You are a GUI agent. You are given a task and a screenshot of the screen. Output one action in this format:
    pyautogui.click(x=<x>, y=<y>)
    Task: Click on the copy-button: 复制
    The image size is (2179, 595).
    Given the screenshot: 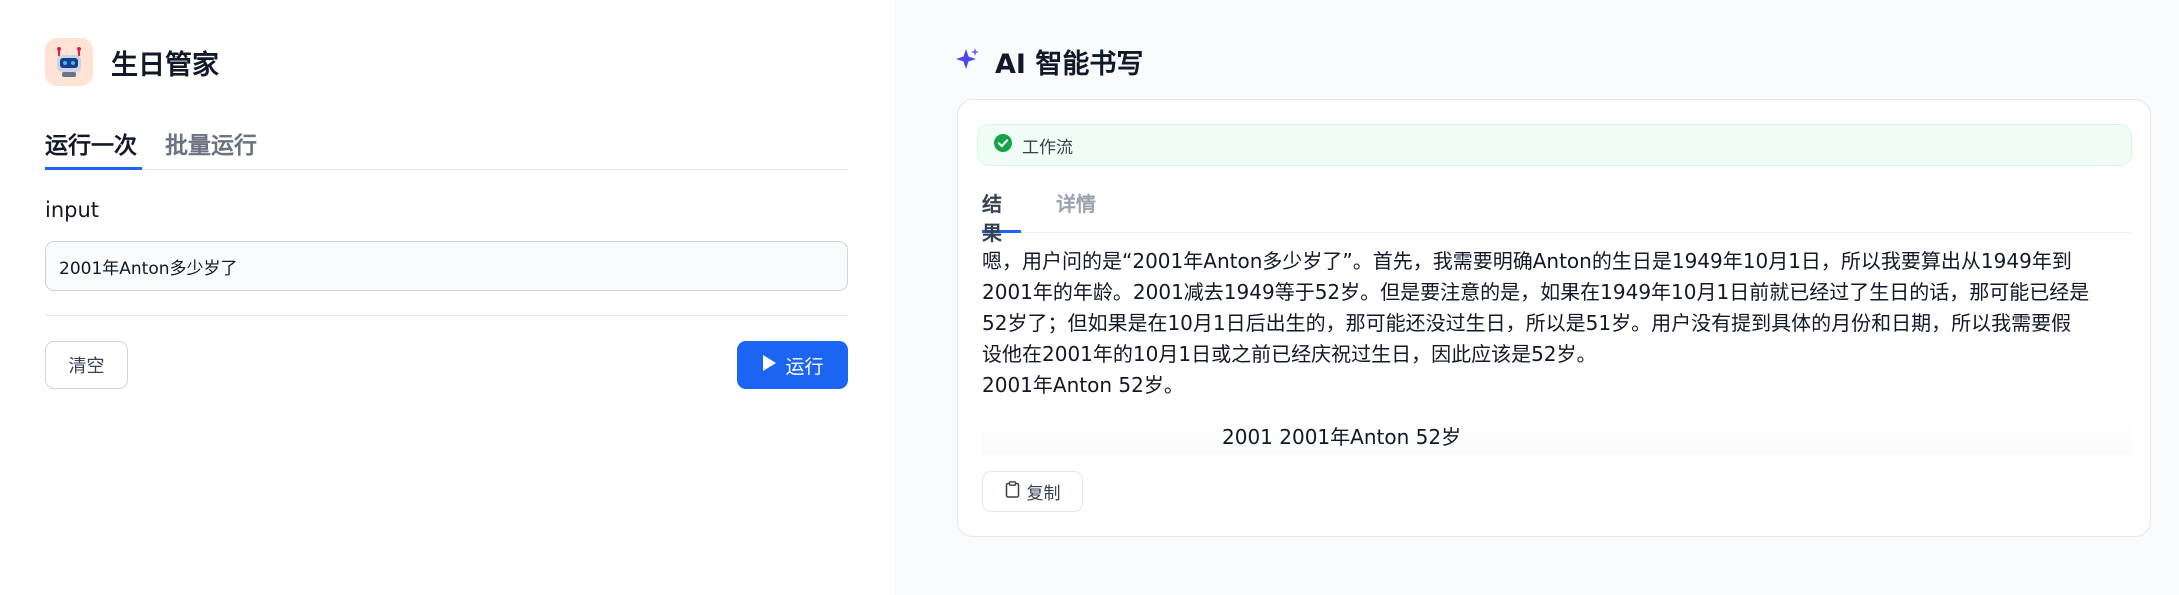 What is the action you would take?
    pyautogui.click(x=1032, y=491)
    